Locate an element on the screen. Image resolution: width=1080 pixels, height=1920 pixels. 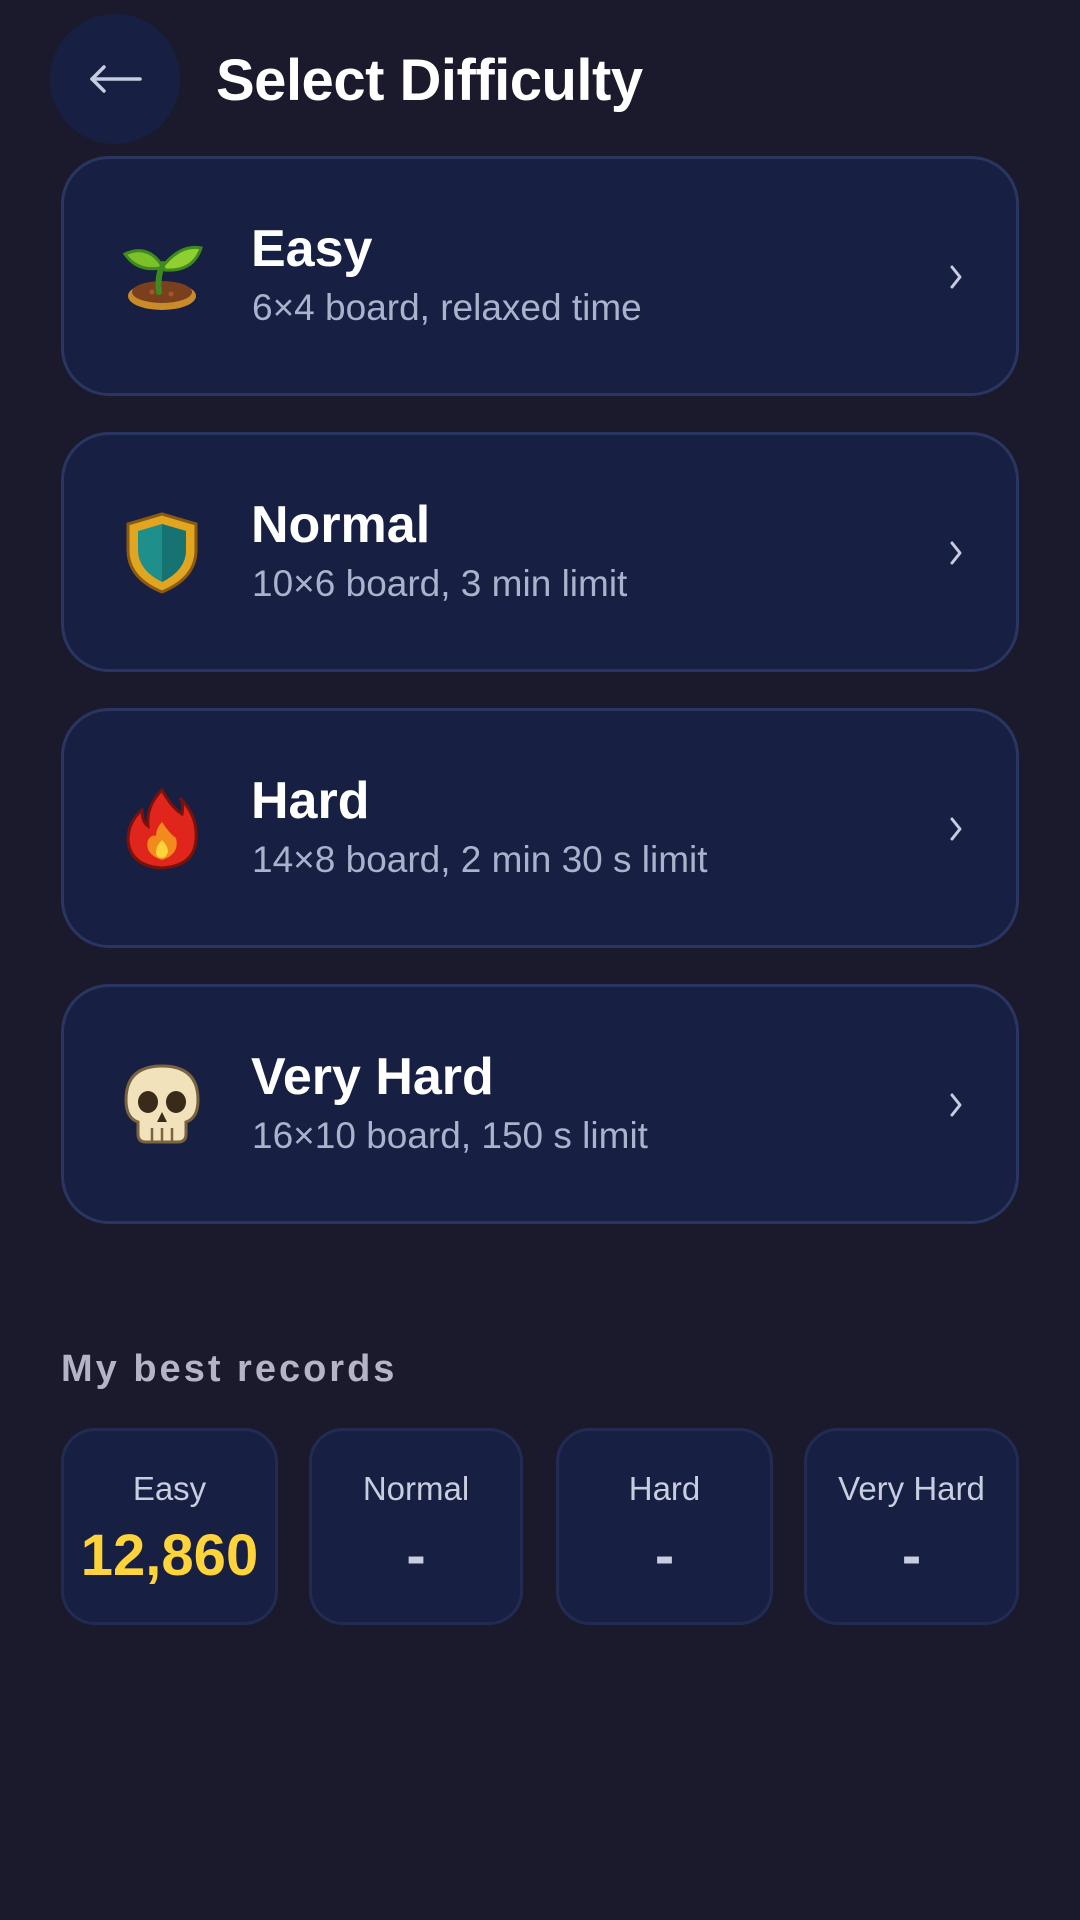
difficulty-card-normal: Normal 10×6 board, 3 min limit is located at coordinates (540, 552).